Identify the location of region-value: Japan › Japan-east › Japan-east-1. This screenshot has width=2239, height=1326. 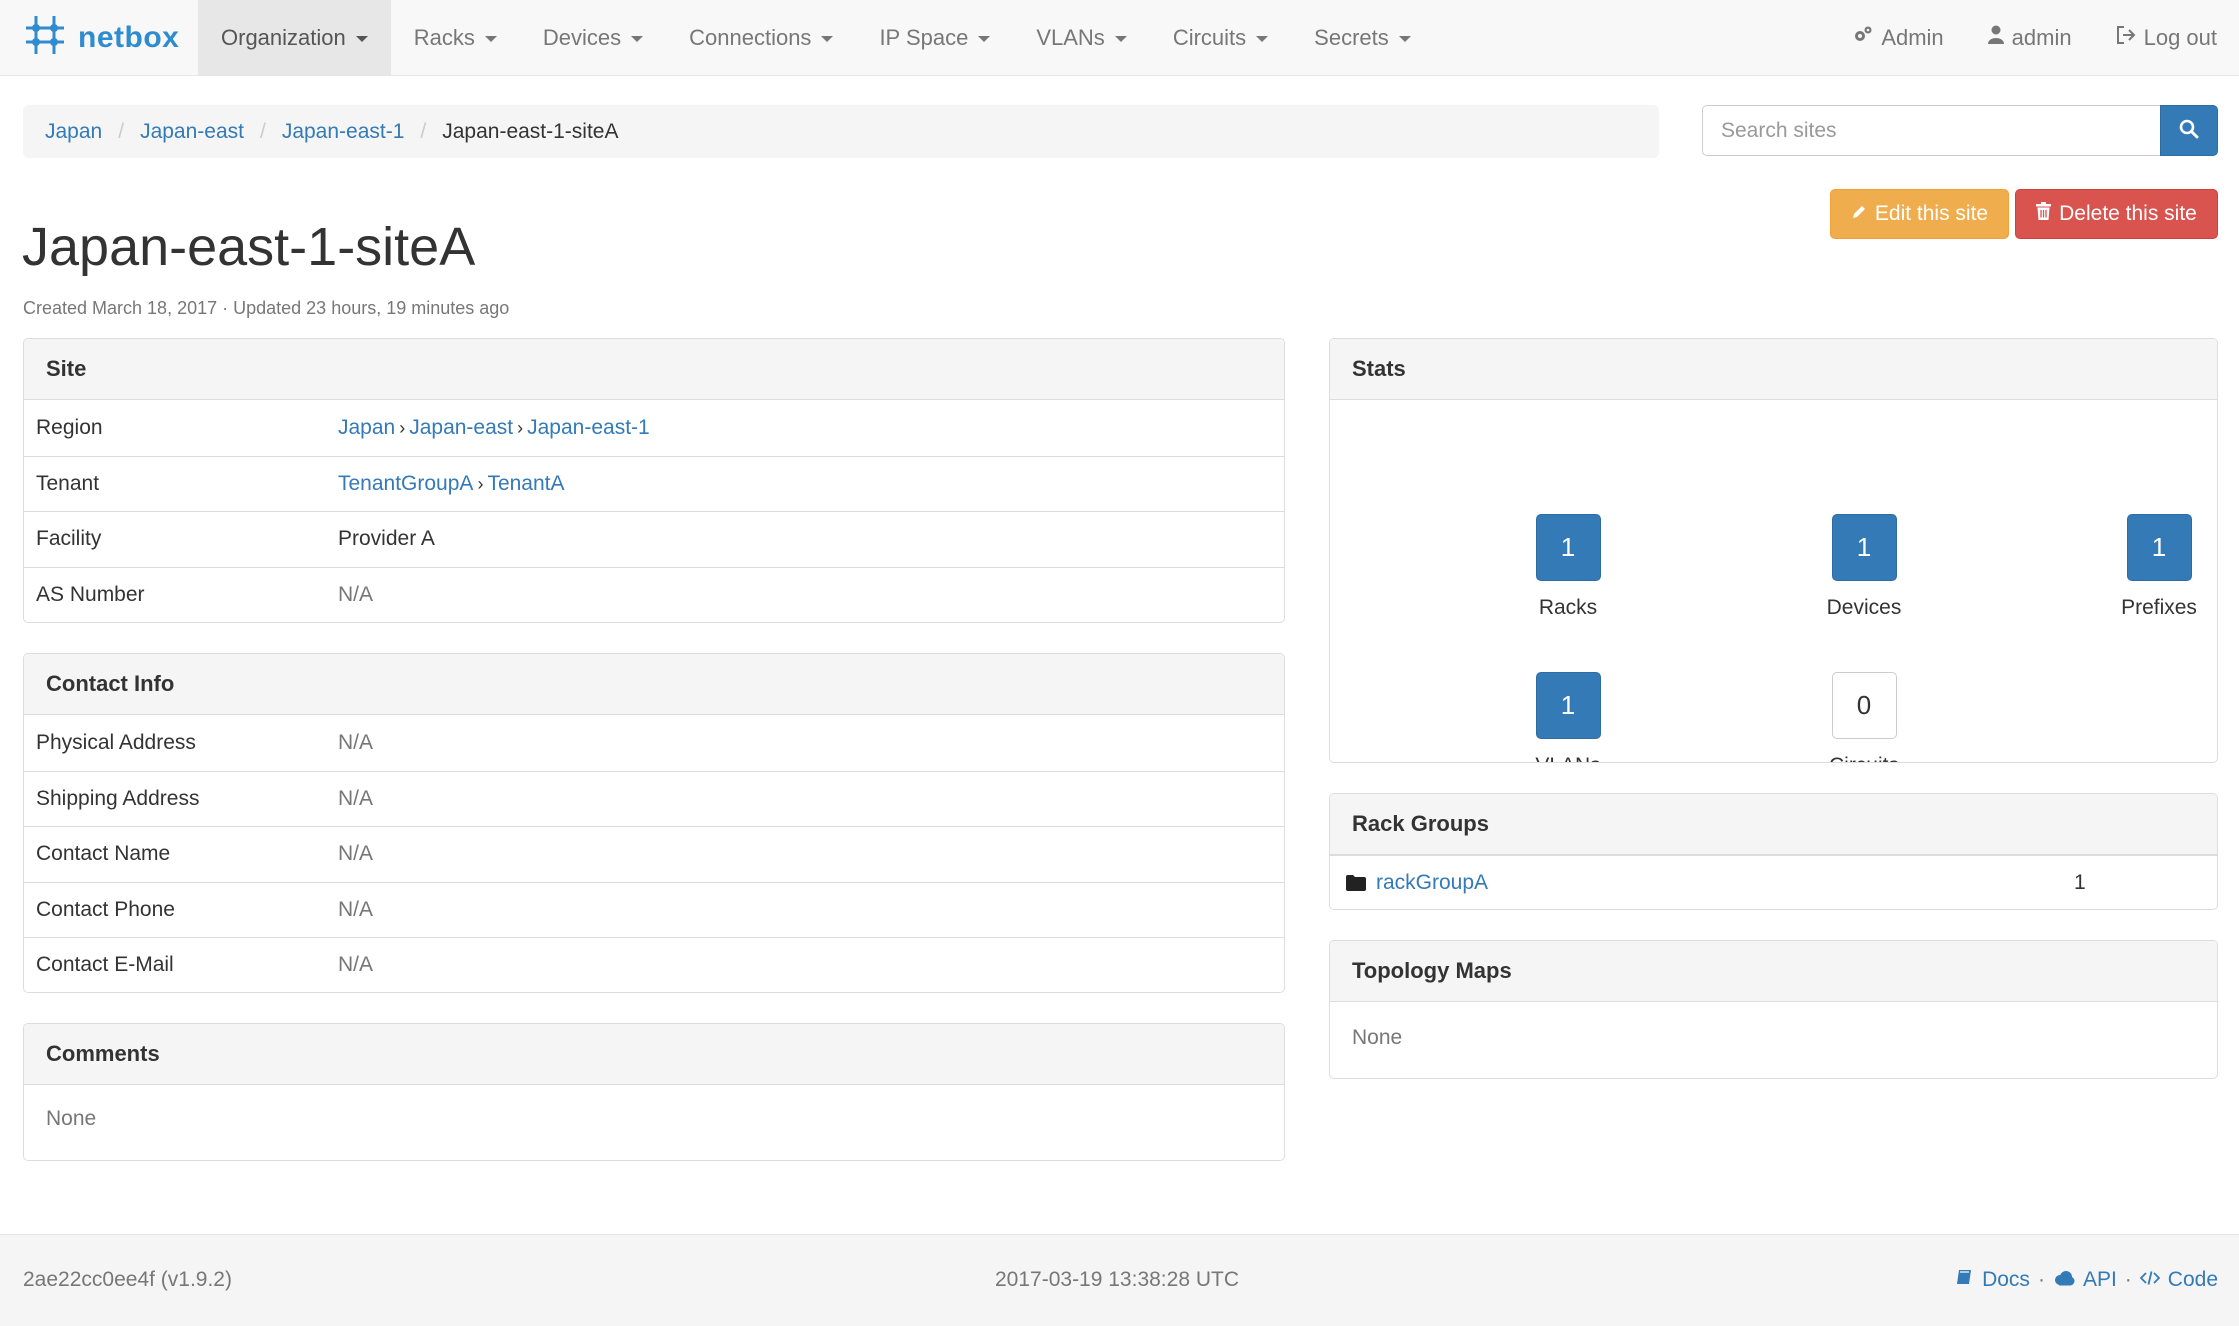
(494, 428).